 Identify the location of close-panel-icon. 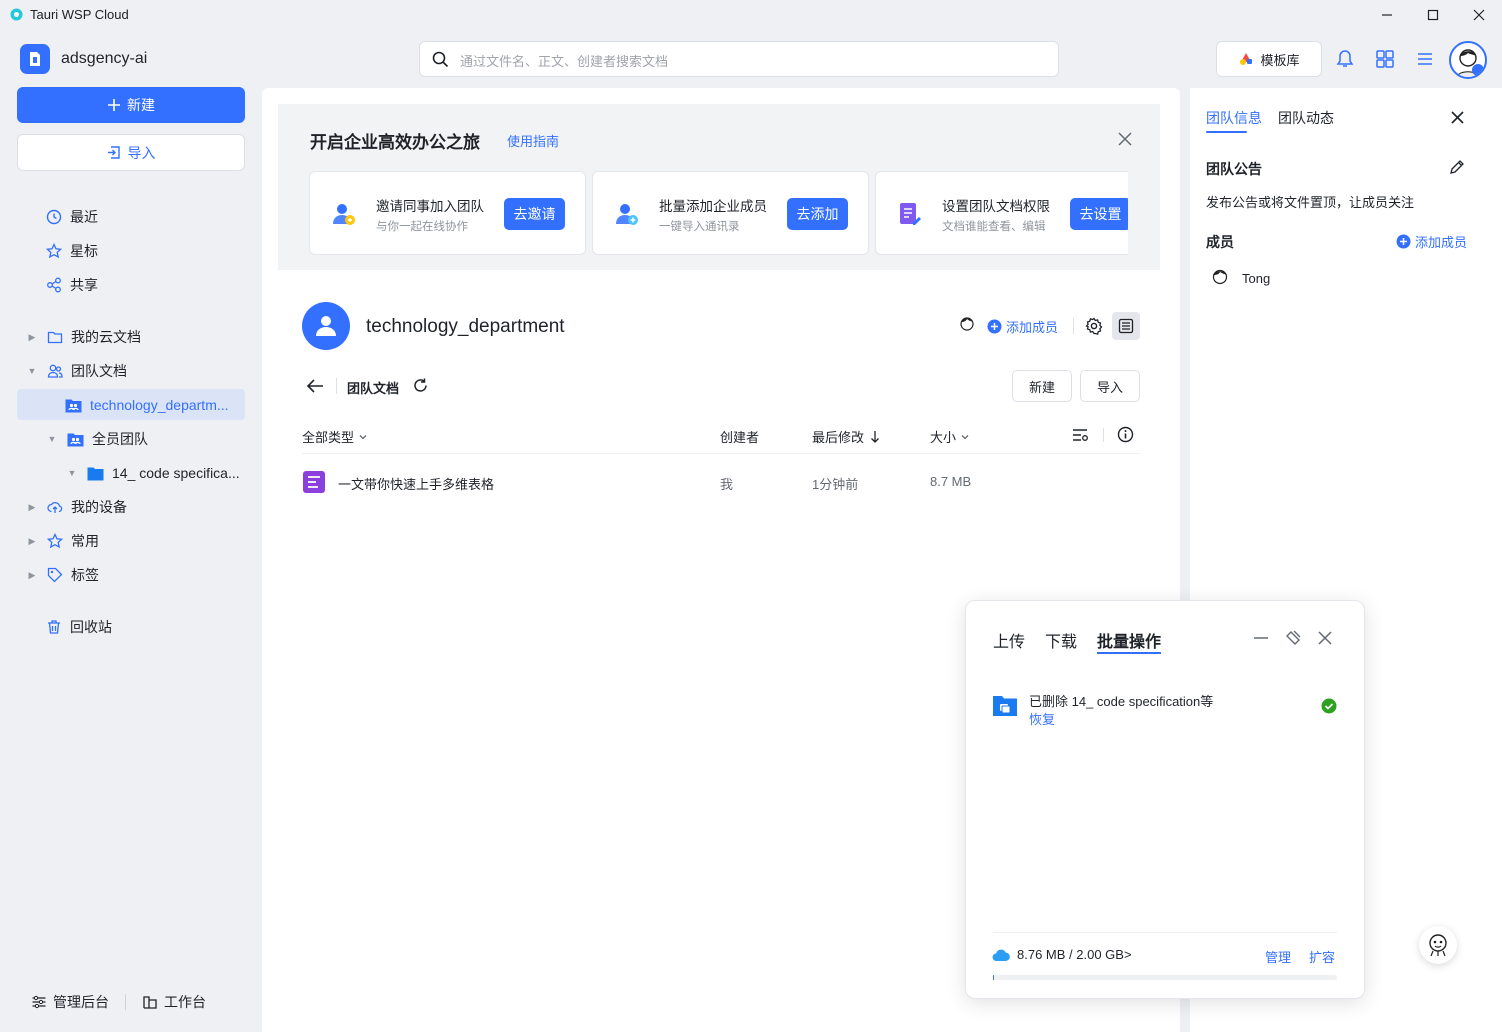
(1457, 117).